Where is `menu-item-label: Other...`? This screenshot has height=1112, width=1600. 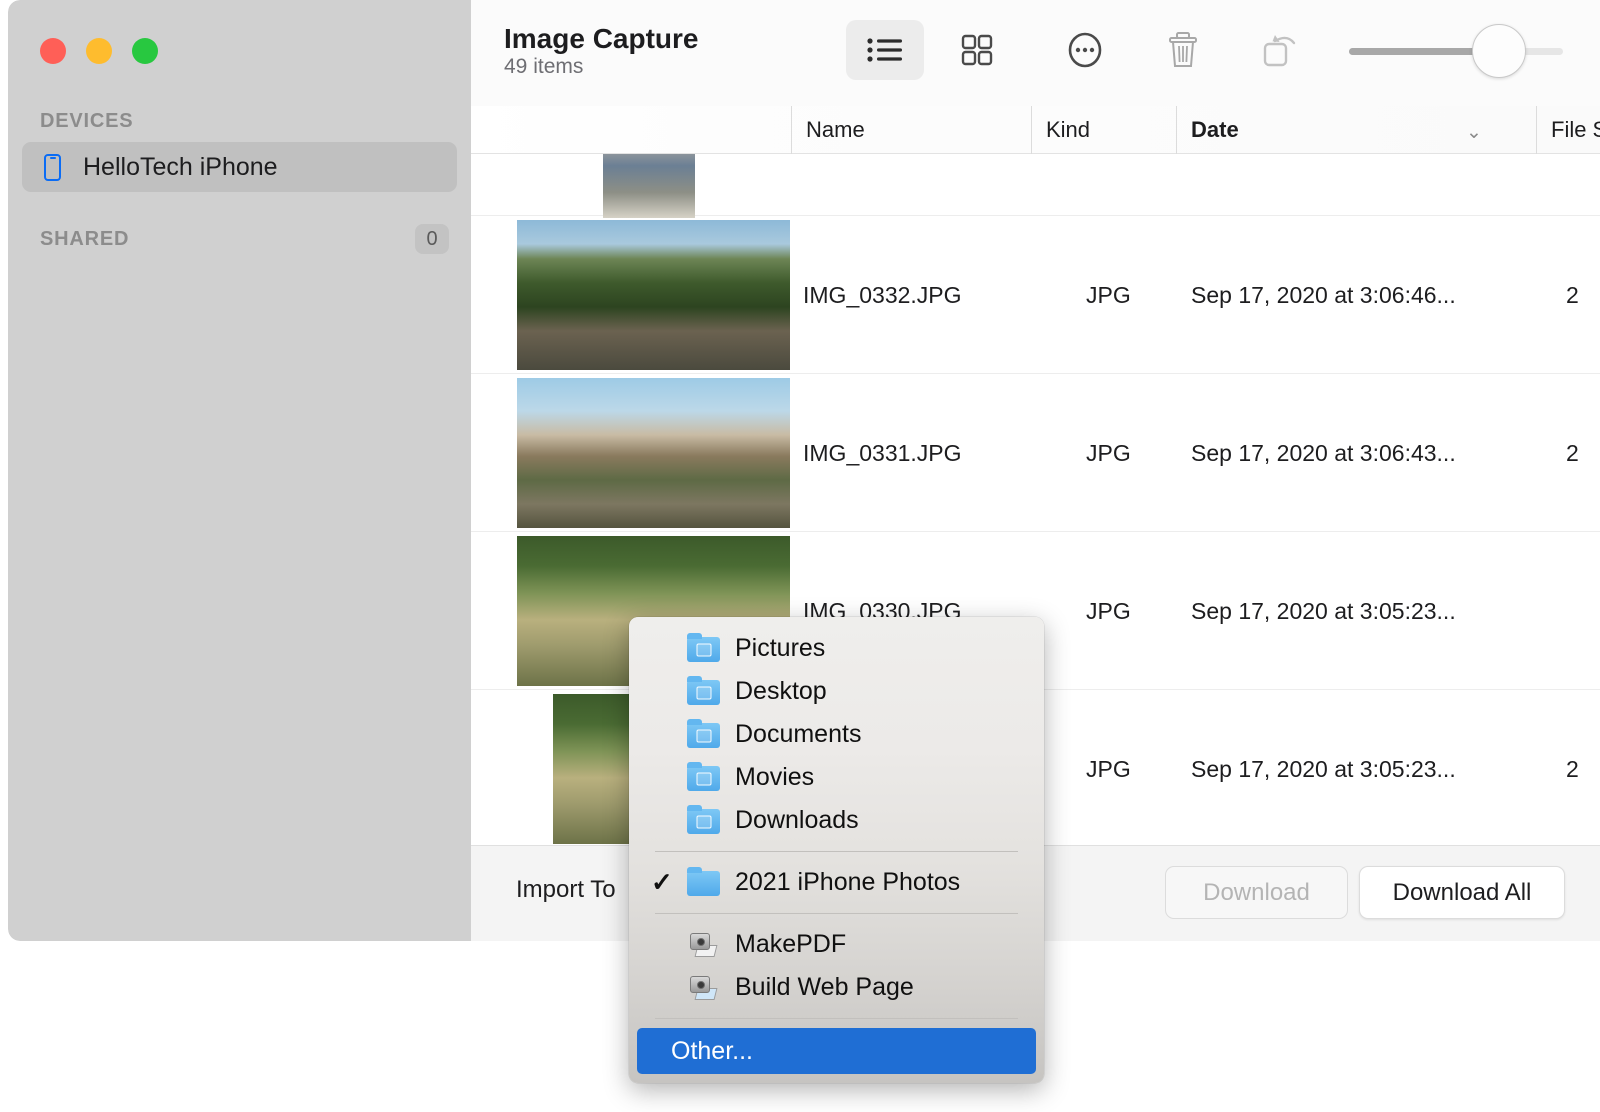 menu-item-label: Other... is located at coordinates (712, 1050).